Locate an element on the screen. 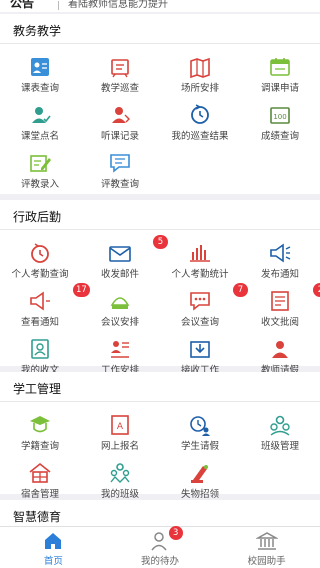 The image size is (320, 568). nav-campus: 校园助手 is located at coordinates (266, 547).